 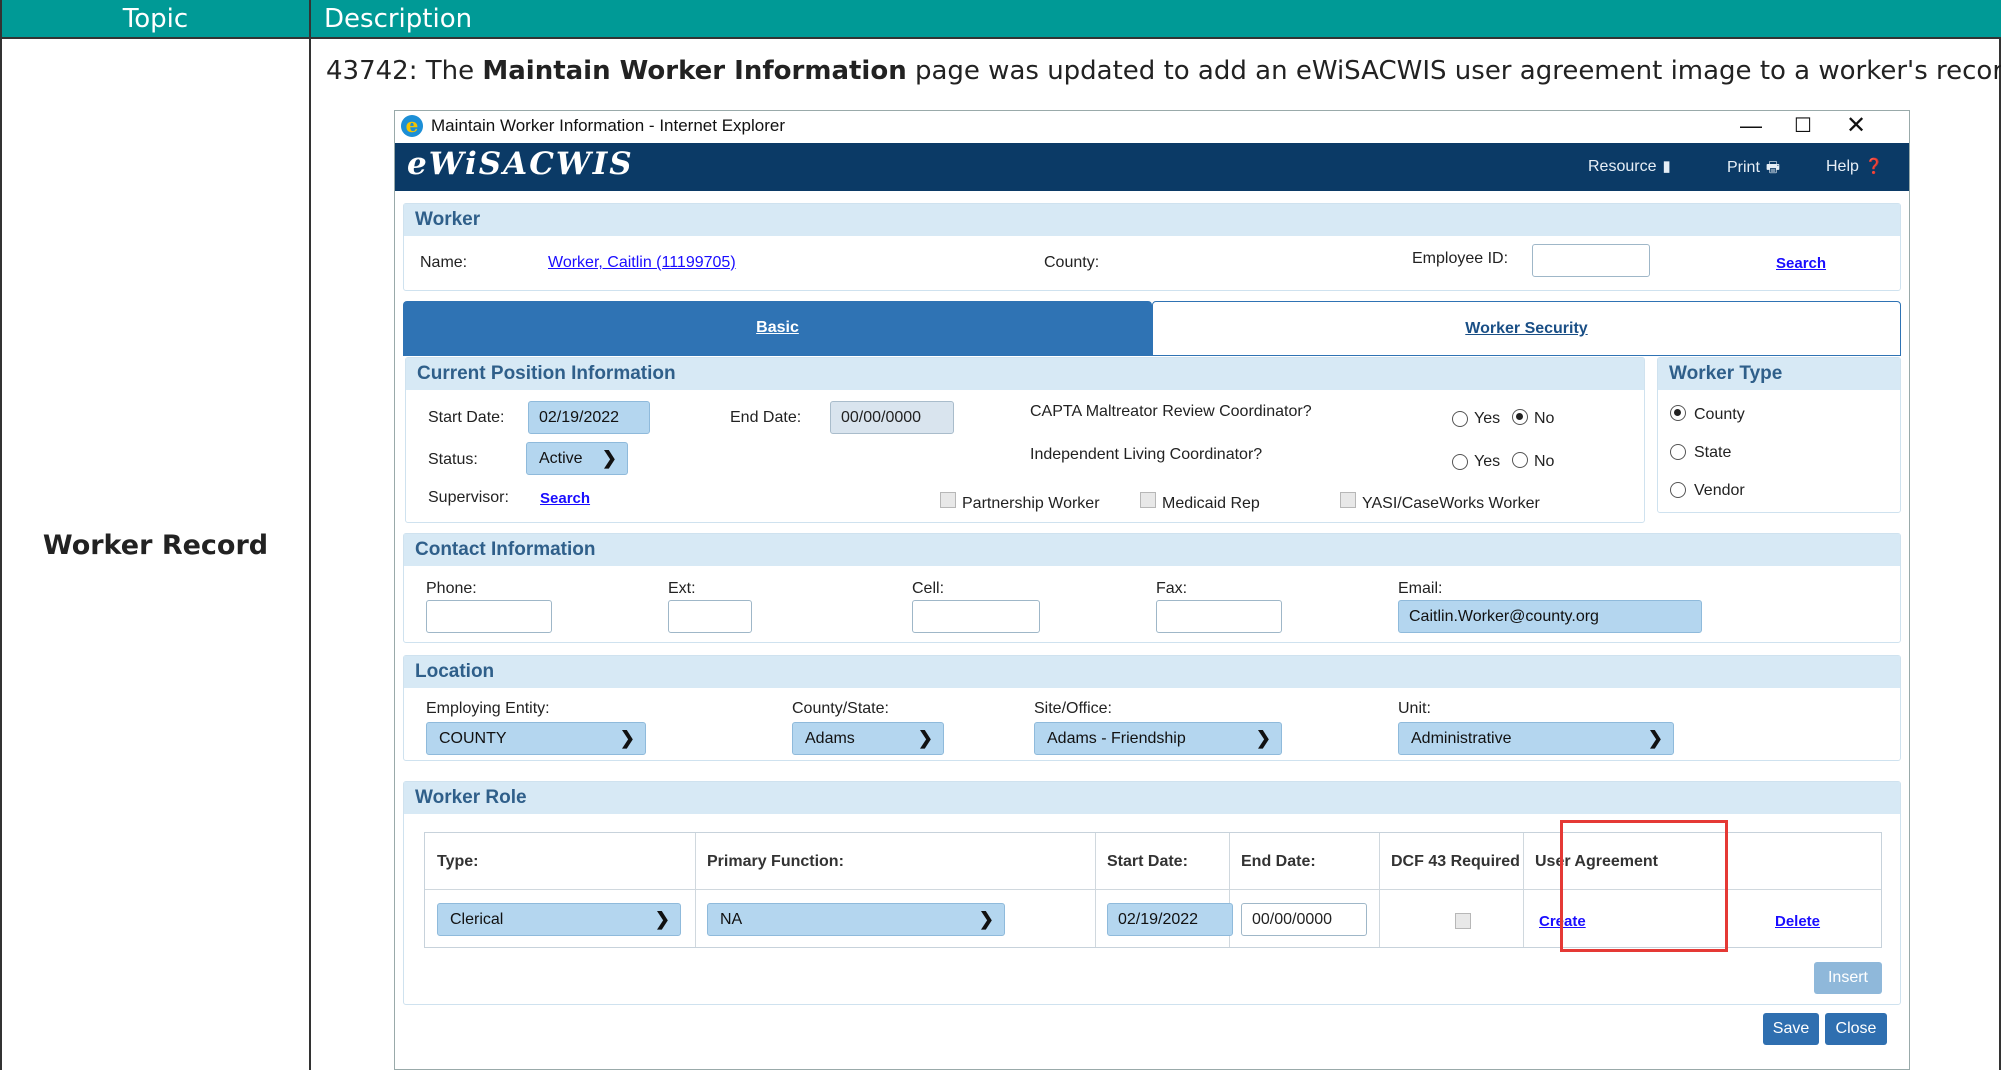 What do you see at coordinates (928, 588) in the screenshot?
I see `cell-label: Cell:` at bounding box center [928, 588].